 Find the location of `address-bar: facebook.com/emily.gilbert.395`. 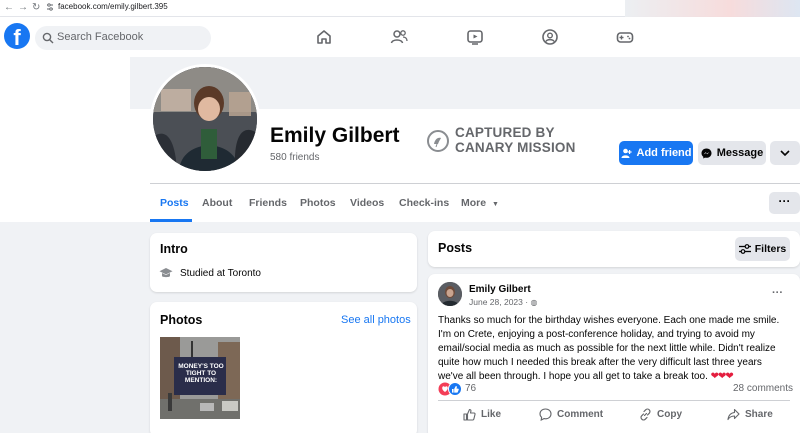

address-bar: facebook.com/emily.gilbert.395 is located at coordinates (113, 6).